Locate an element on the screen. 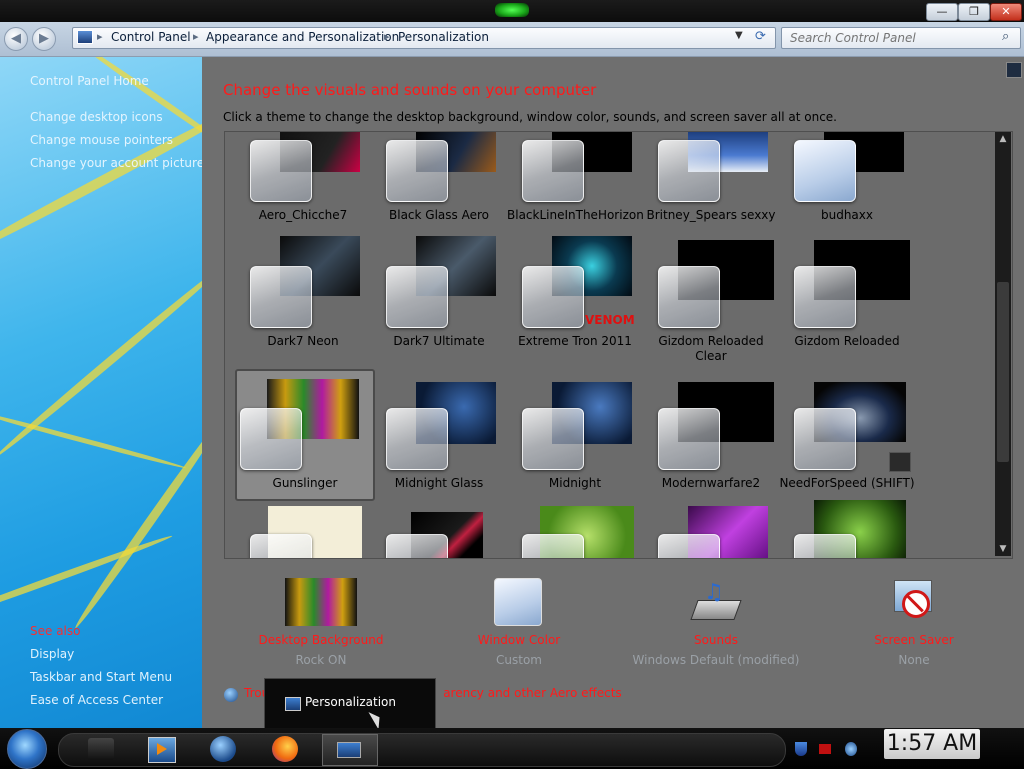 The width and height of the screenshot is (1024, 769). setting-title: Window Color is located at coordinates (519, 640).